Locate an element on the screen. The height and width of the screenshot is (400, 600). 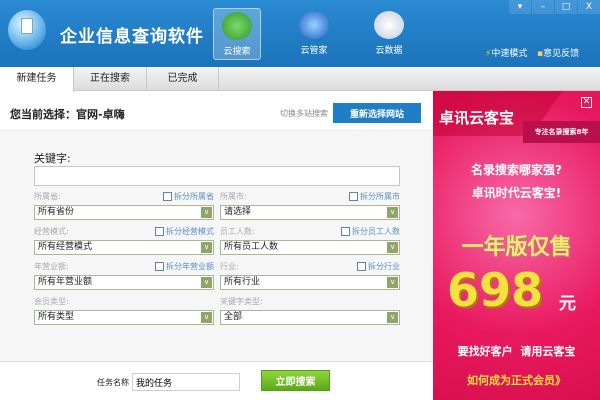
split-label: 拆分经营模式 is located at coordinates (190, 231).